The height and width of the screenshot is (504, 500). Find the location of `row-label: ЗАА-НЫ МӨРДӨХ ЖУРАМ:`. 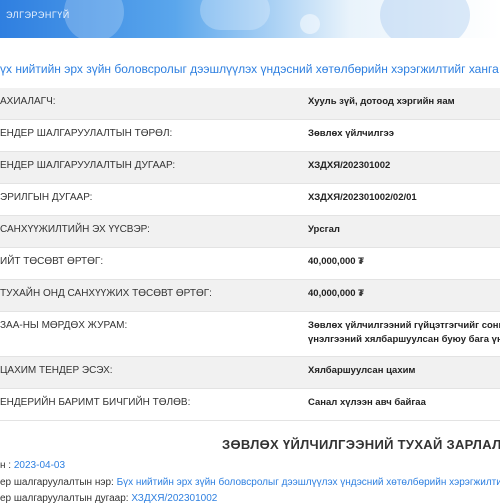

row-label: ЗАА-НЫ МӨРДӨХ ЖУРАМ: is located at coordinates (64, 325).